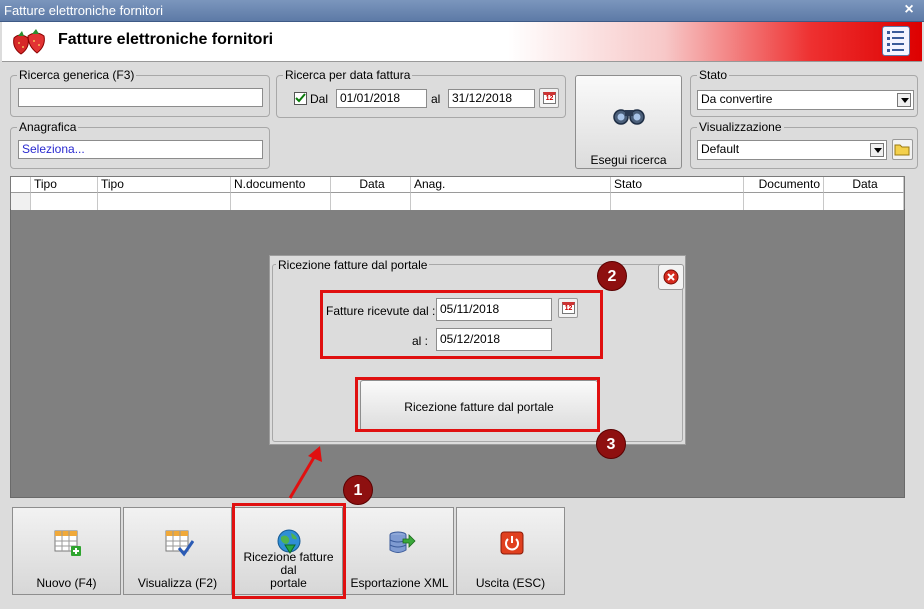 The image size is (924, 609). I want to click on binoculars-icon, so click(629, 117).